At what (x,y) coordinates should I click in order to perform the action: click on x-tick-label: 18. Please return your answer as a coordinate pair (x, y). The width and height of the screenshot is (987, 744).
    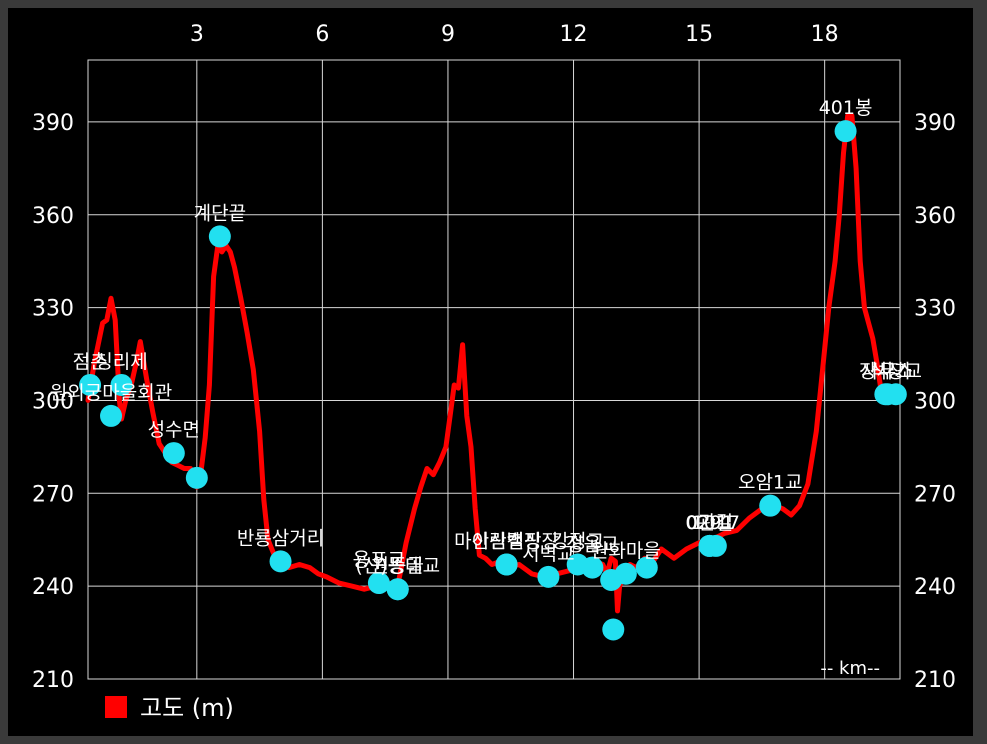
    Looking at the image, I should click on (825, 34).